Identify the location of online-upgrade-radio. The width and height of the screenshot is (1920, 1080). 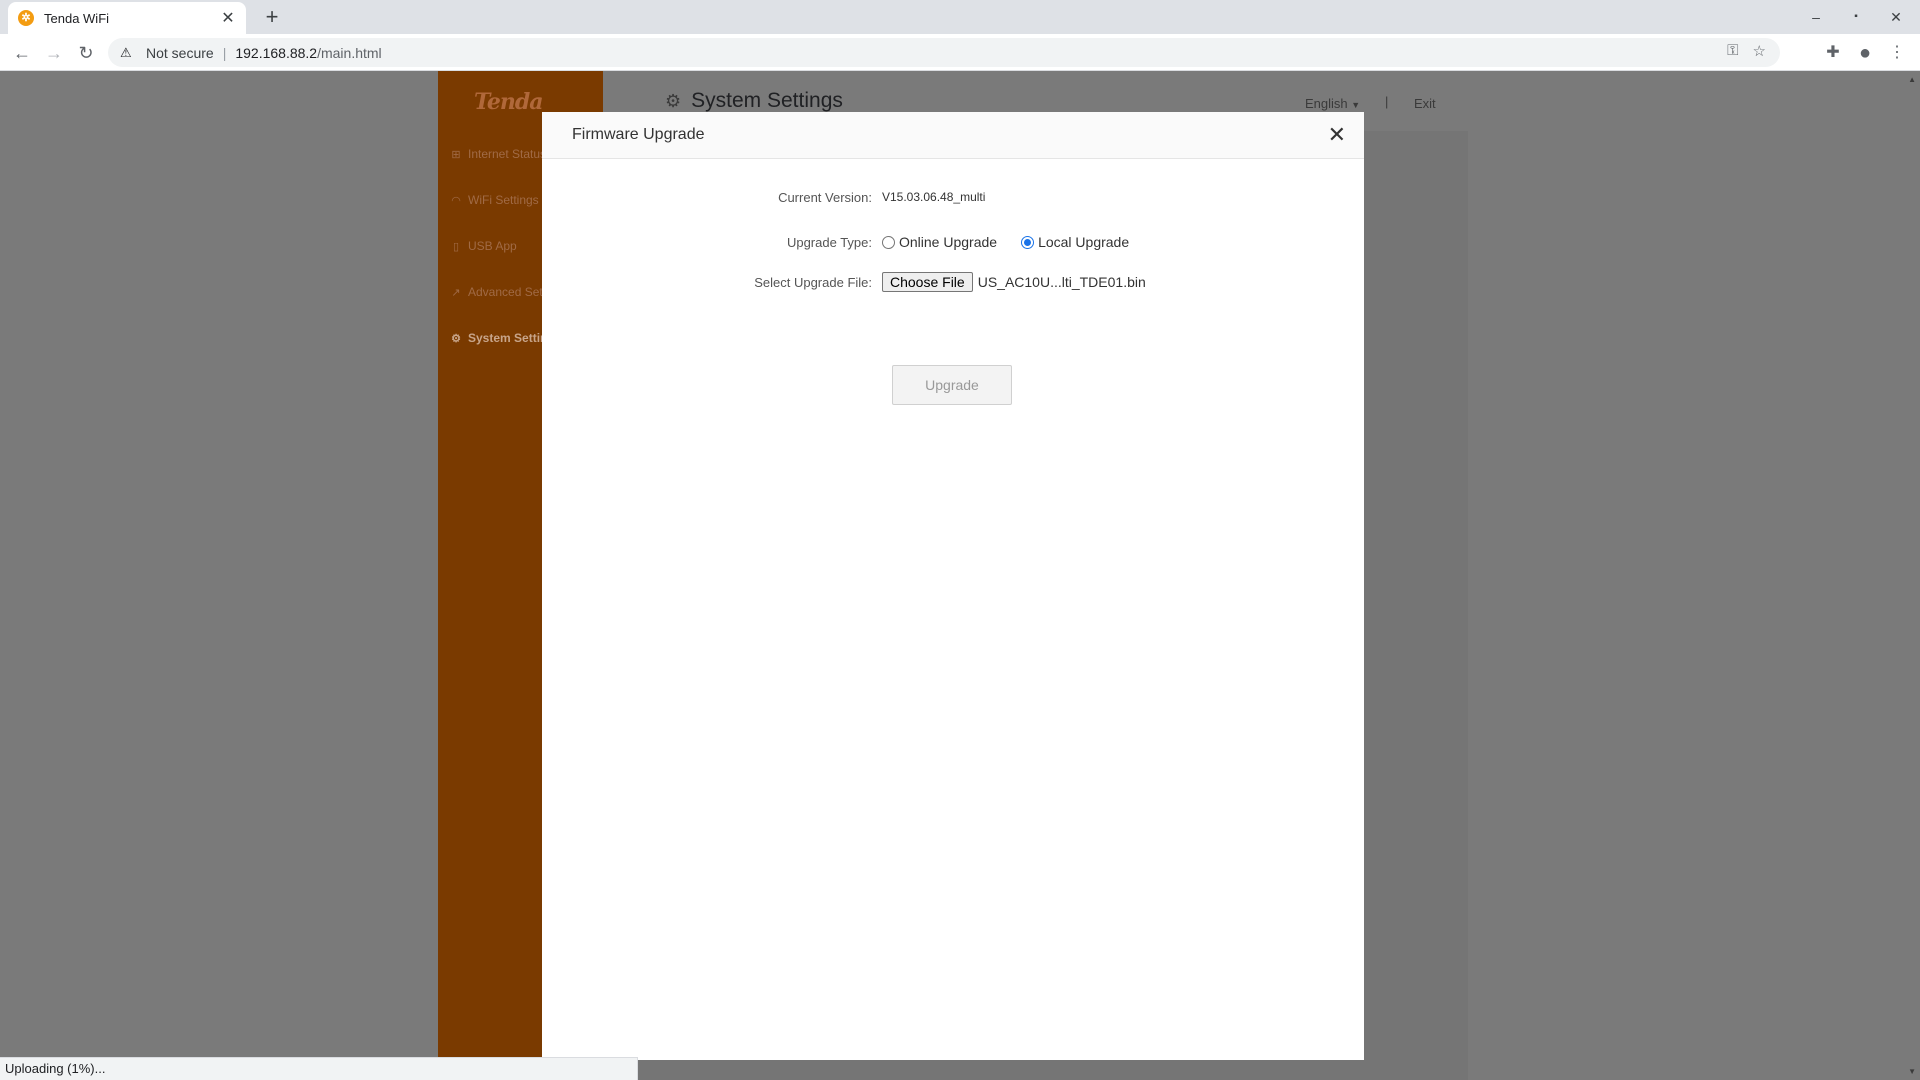
(888, 242).